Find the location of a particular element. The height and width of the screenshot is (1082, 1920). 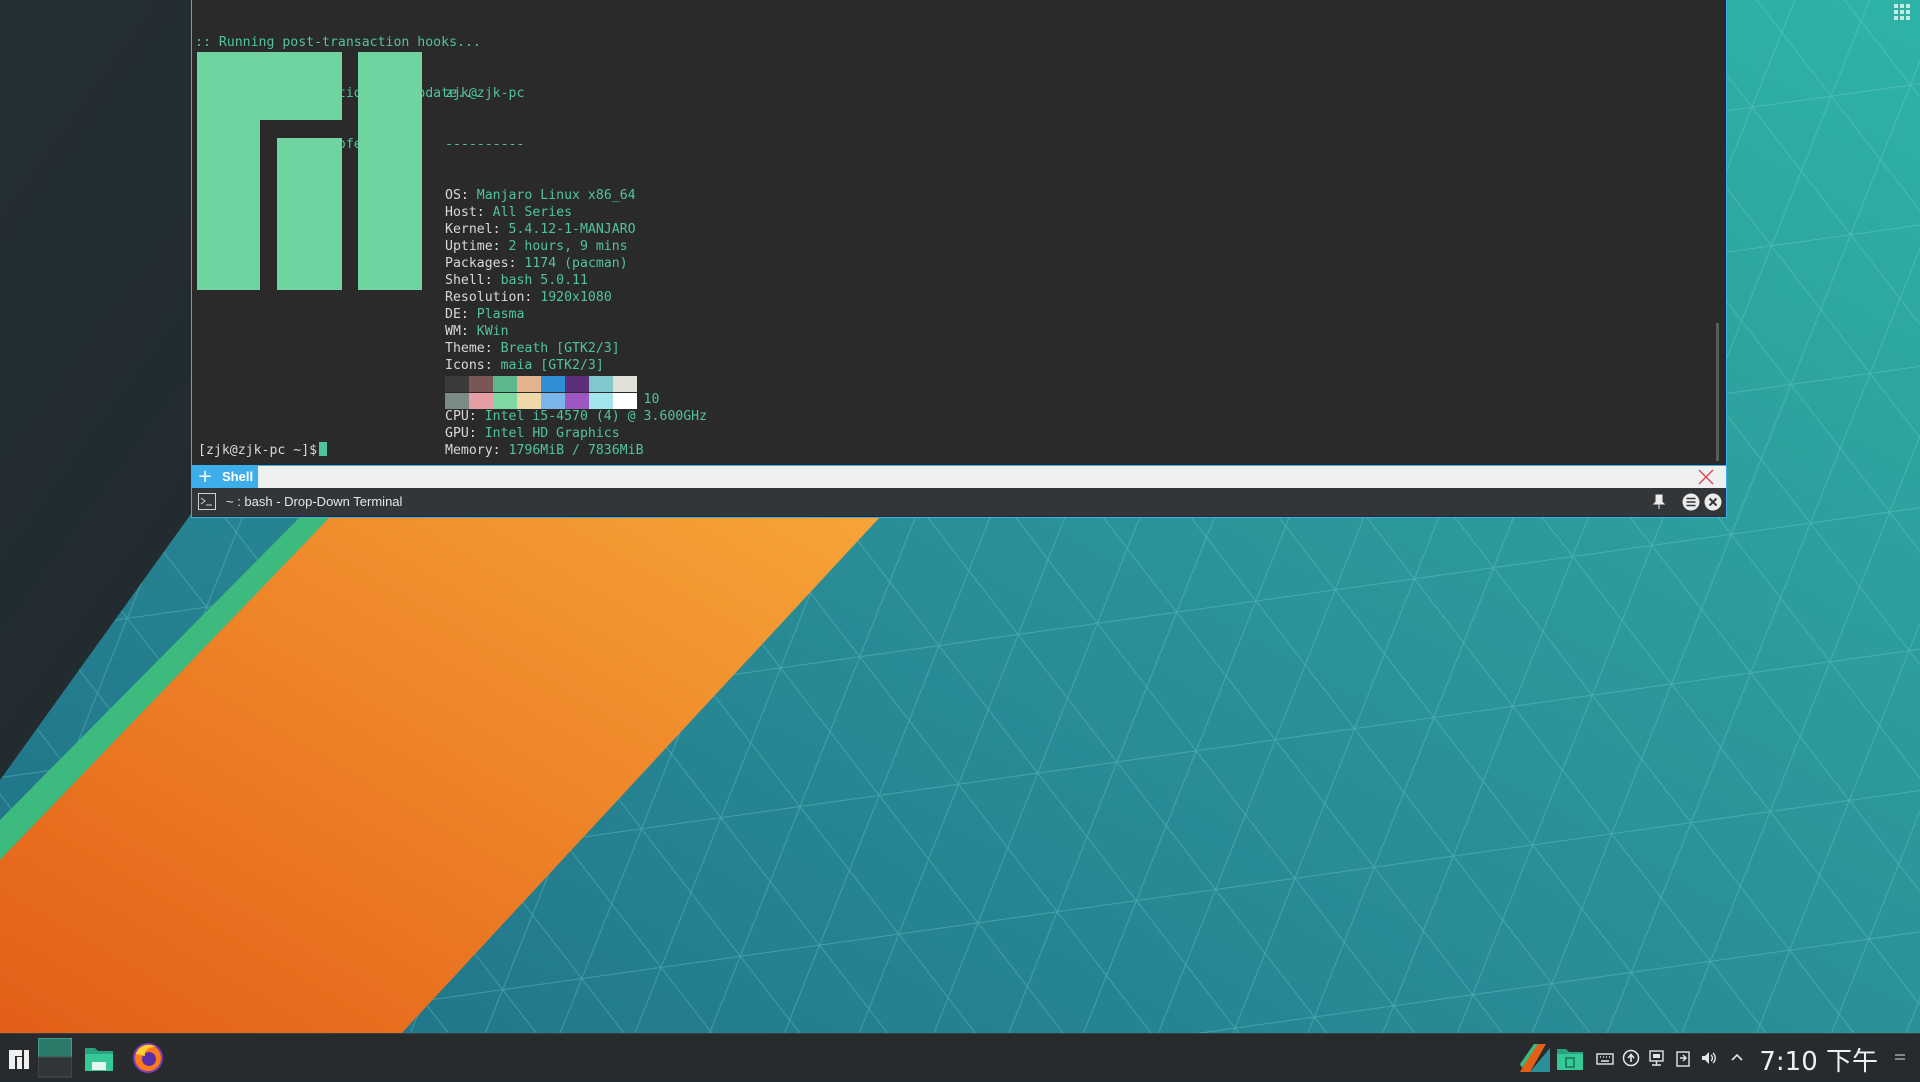

tray-expand-icon is located at coordinates (1737, 1058).